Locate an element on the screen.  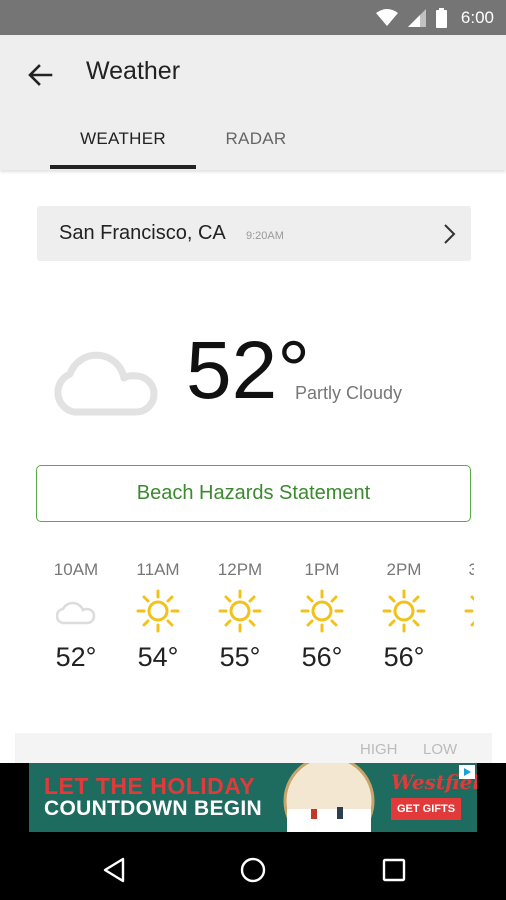
daily-high-label: HIGH is located at coordinates (379, 749).